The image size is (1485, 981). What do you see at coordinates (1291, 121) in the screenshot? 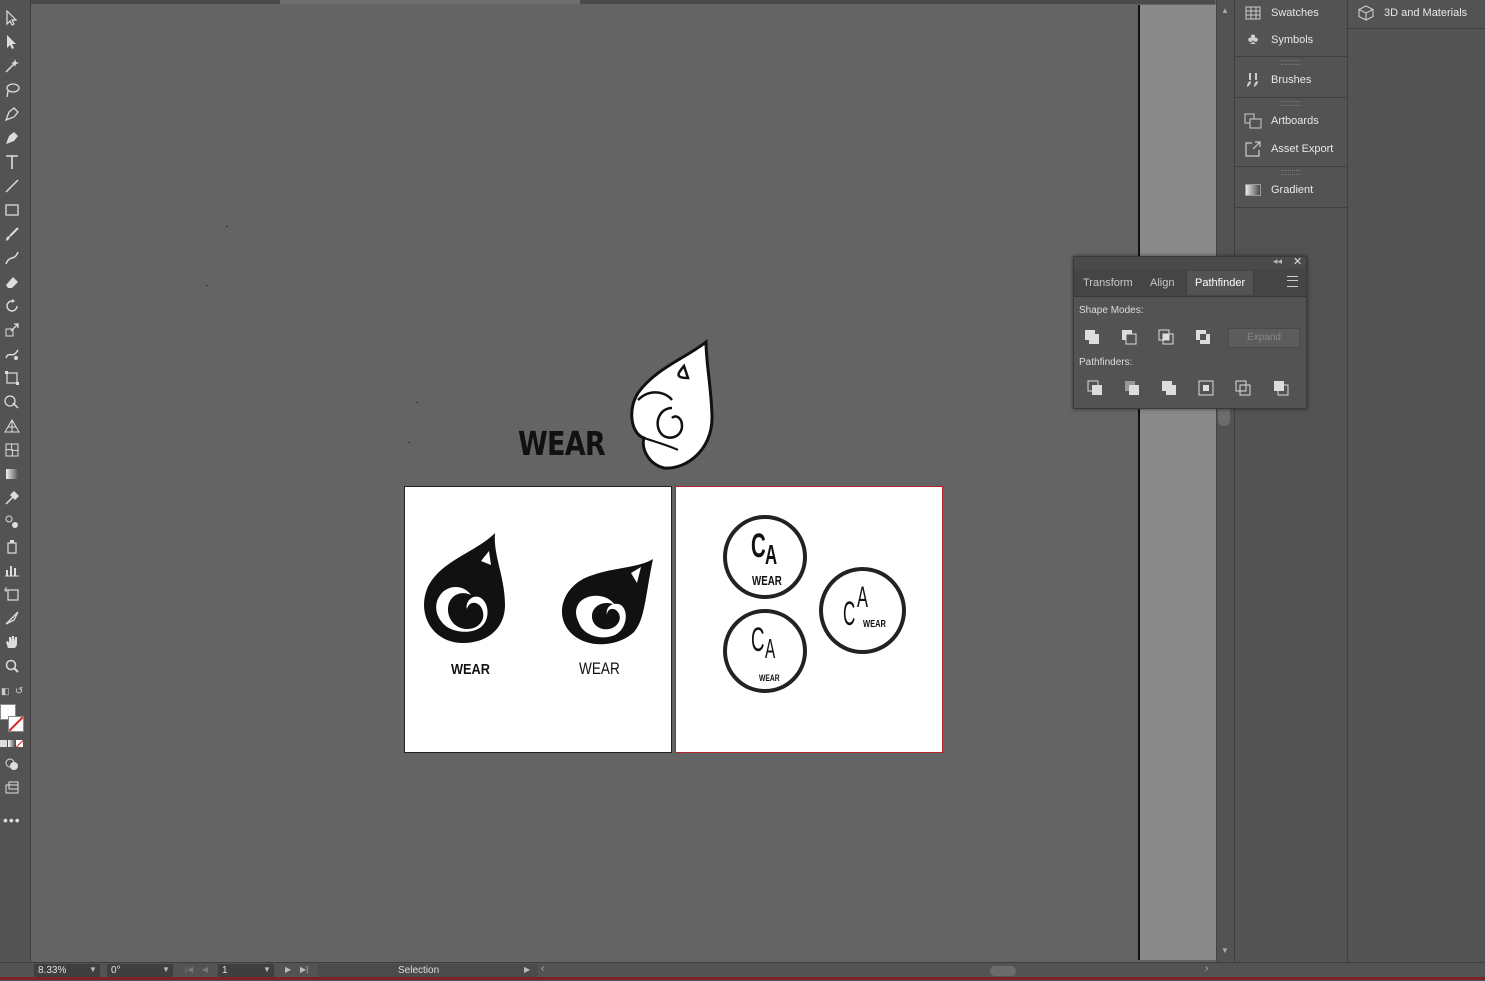
I see `panel-artboards: Artboards` at bounding box center [1291, 121].